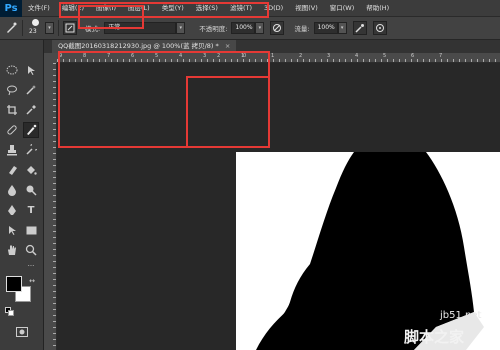 This screenshot has width=500, height=350. What do you see at coordinates (70, 28) in the screenshot?
I see `brush-panel-toggle-icon` at bounding box center [70, 28].